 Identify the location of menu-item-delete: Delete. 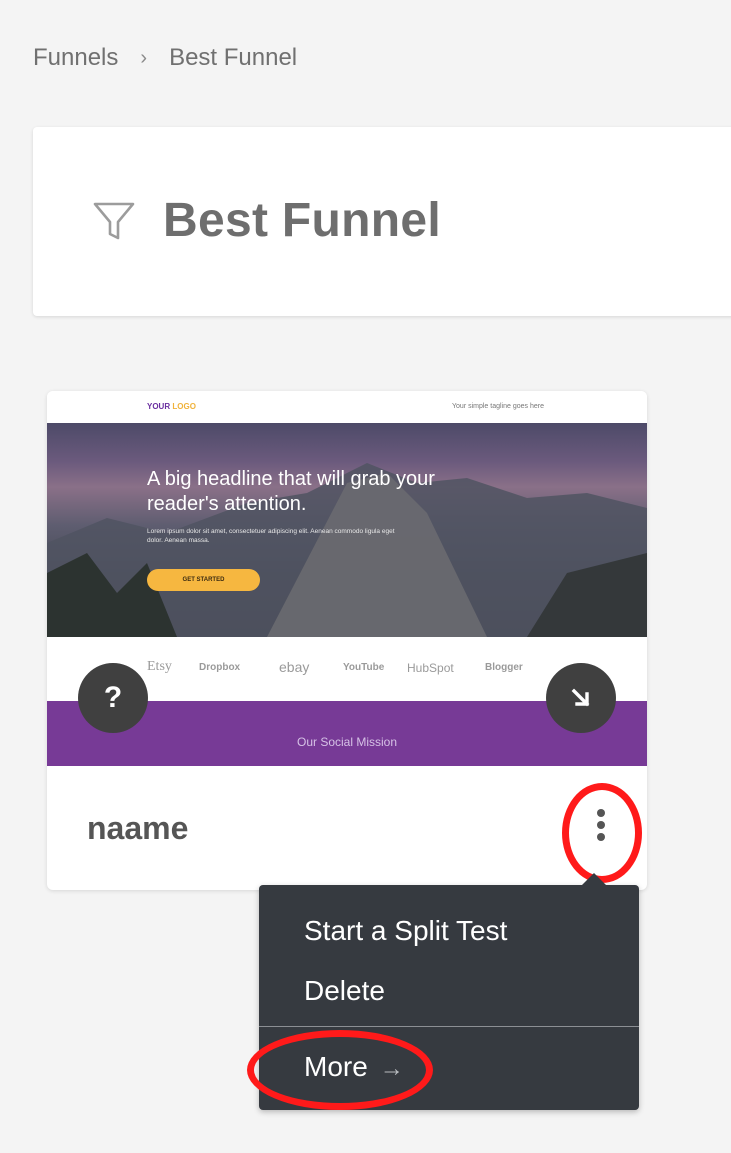
(344, 991).